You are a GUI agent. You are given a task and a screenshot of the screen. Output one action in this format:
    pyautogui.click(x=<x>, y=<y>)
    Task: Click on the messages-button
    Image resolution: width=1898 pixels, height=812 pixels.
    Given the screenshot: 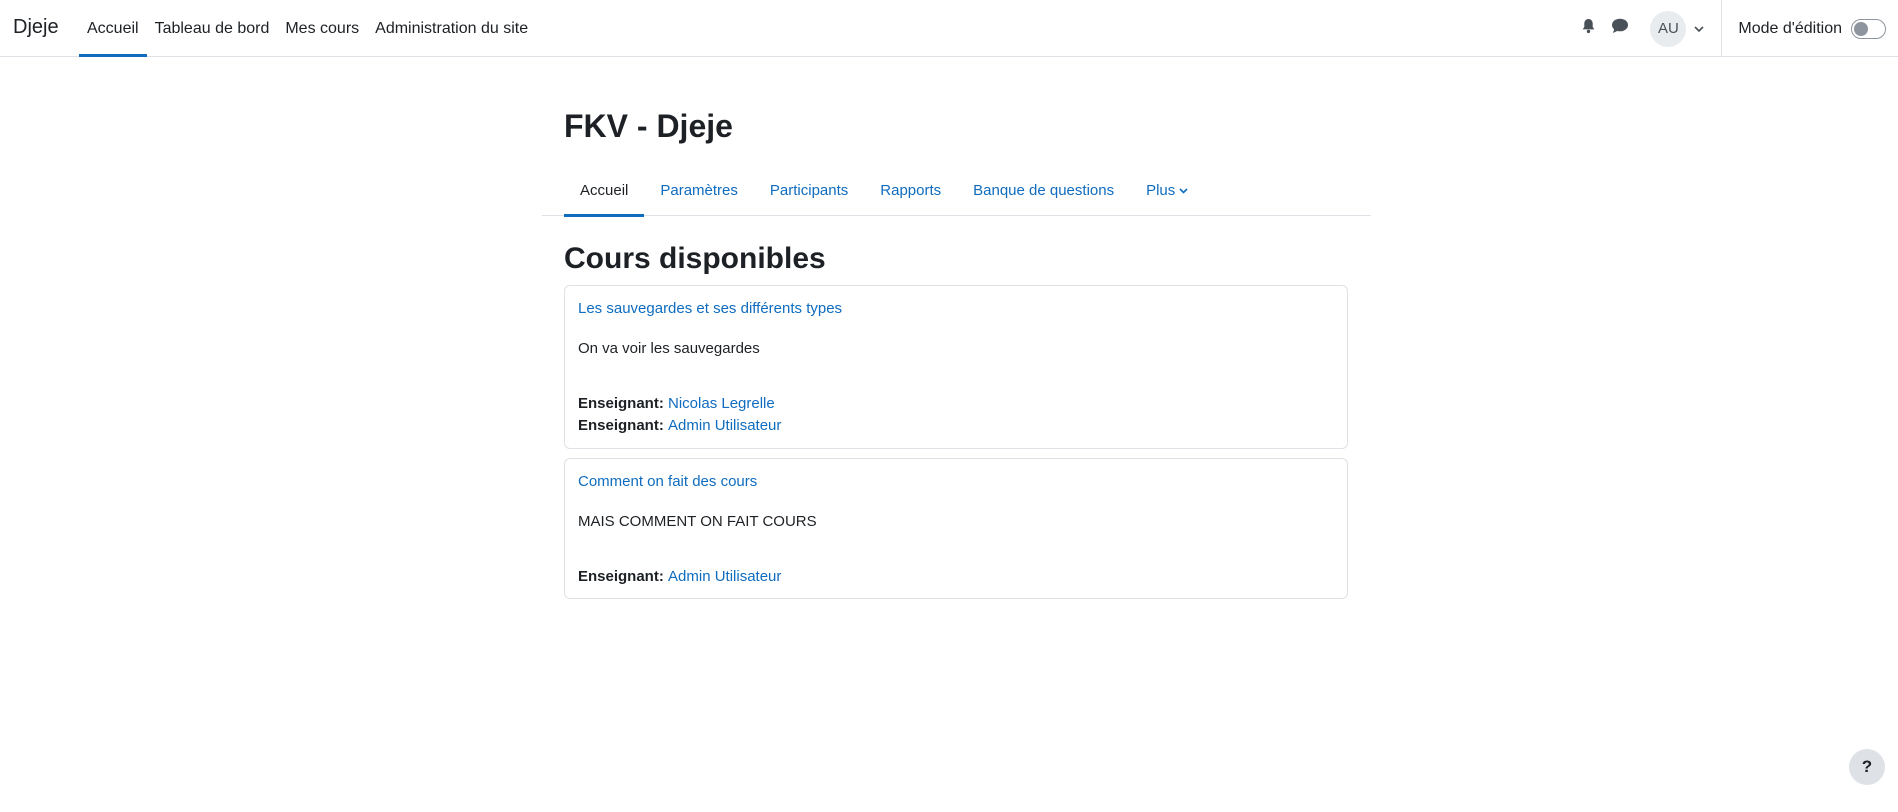 What is the action you would take?
    pyautogui.click(x=1620, y=29)
    